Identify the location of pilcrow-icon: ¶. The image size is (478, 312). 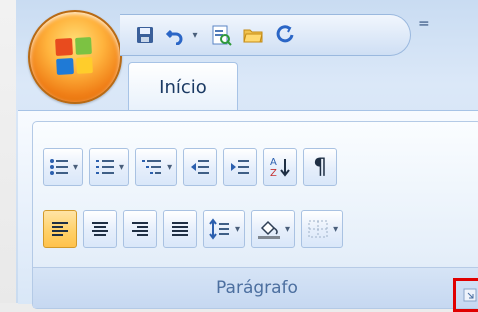
(320, 167).